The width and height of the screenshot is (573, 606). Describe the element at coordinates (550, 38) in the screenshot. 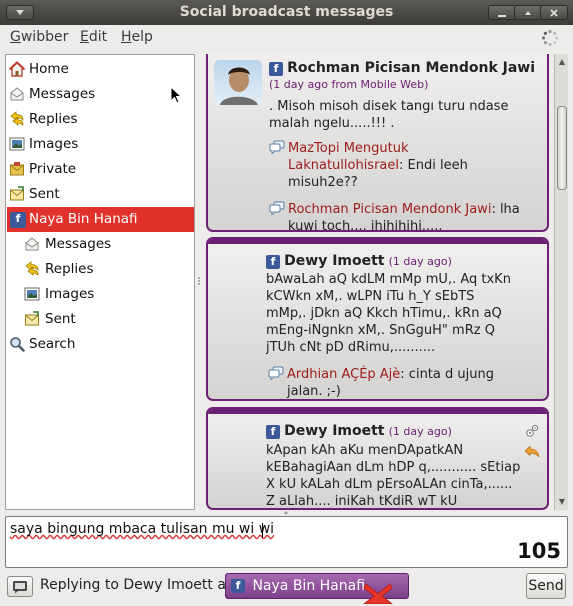

I see `loading-spinner-icon` at that location.